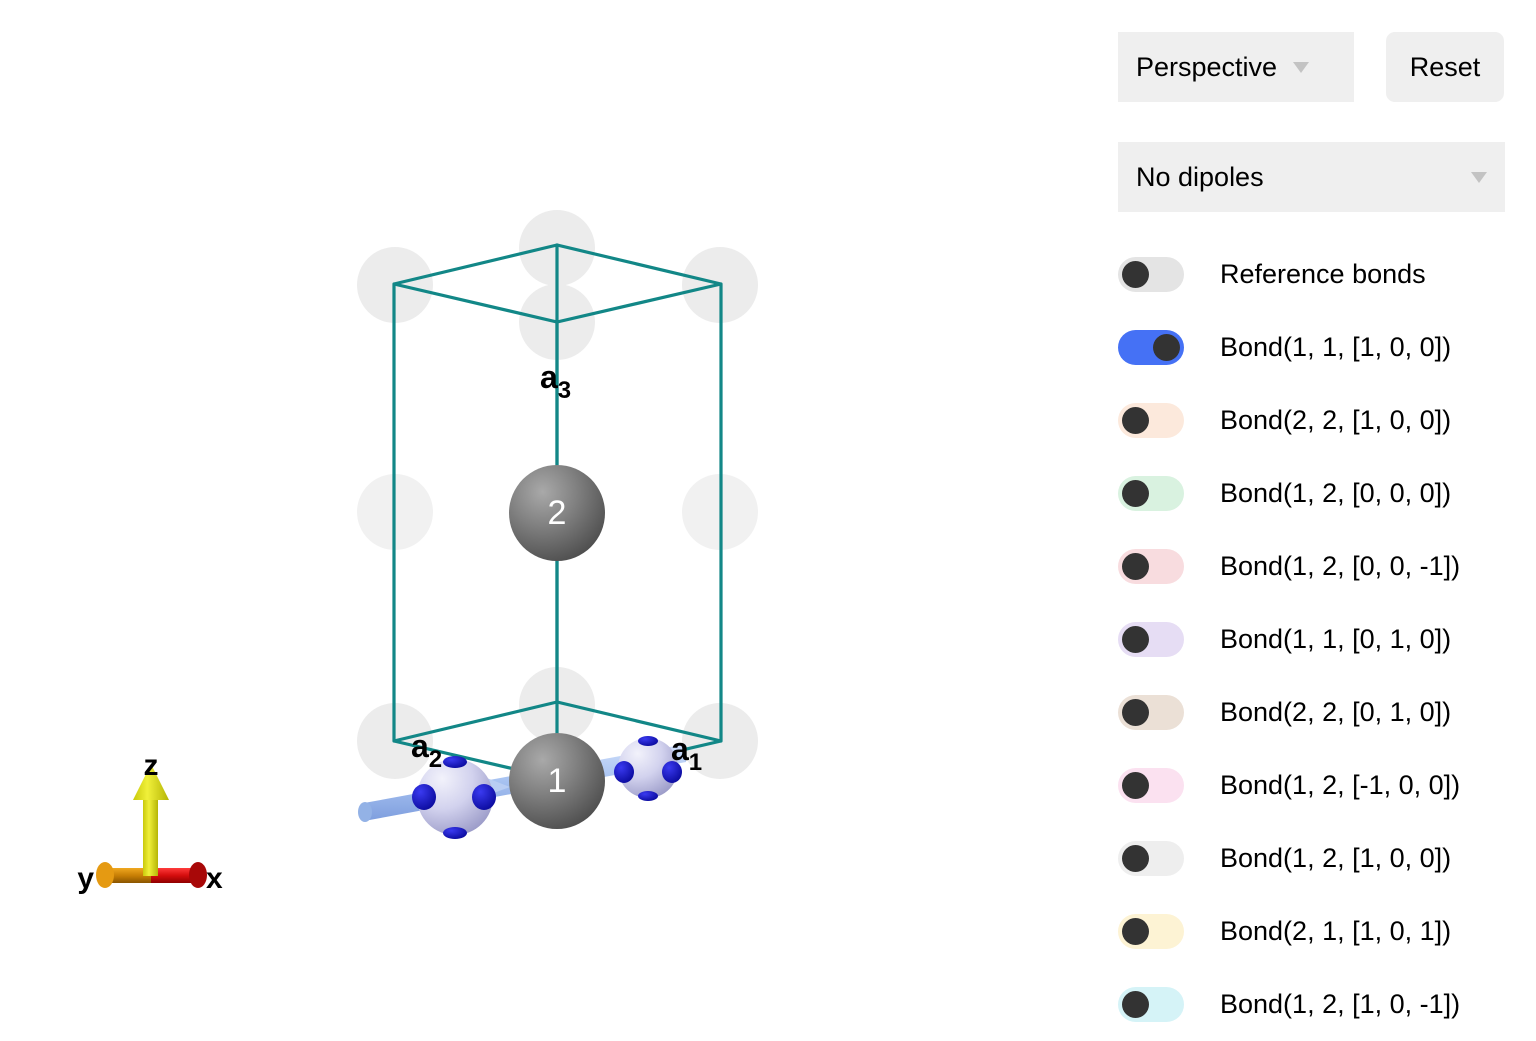  What do you see at coordinates (1323, 274) in the screenshot?
I see `legend-item-label: Reference bonds` at bounding box center [1323, 274].